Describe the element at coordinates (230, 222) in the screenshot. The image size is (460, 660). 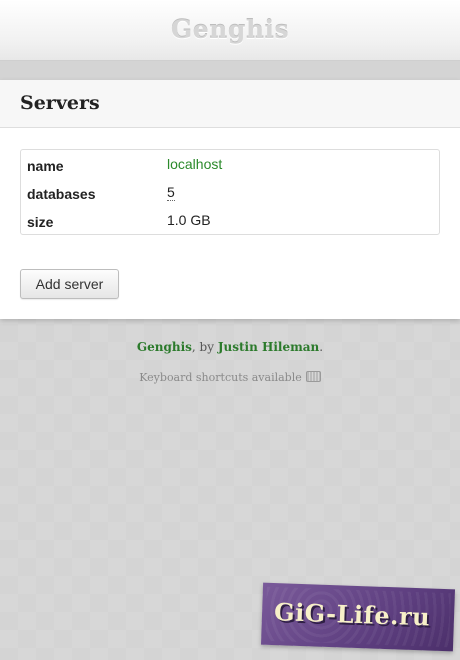
I see `property-row-size: size 1.0 GB` at that location.